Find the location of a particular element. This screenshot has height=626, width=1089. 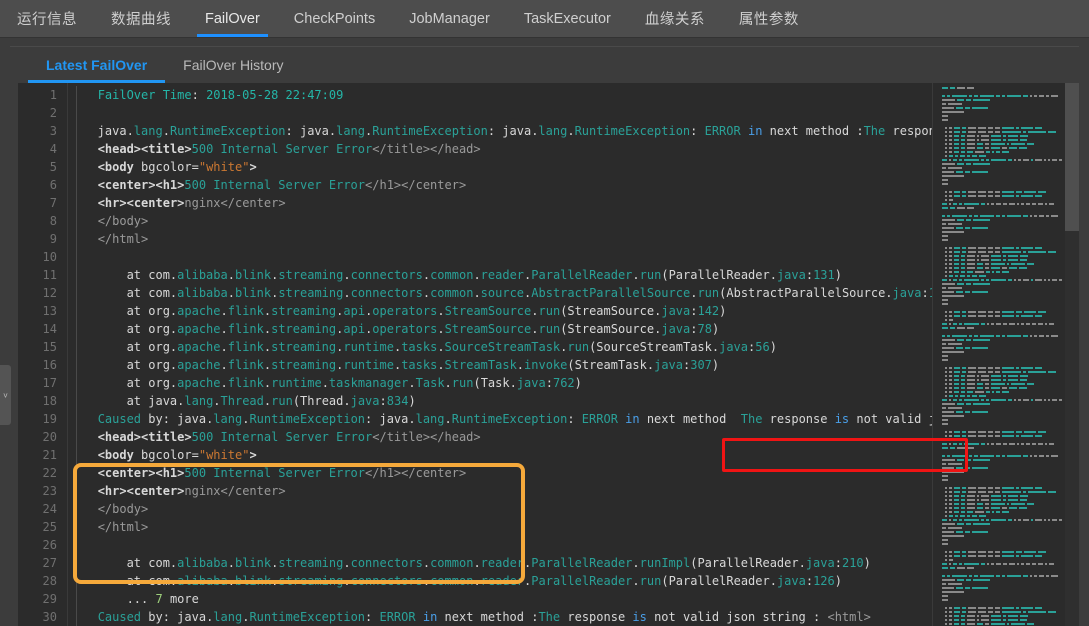

sidebar-collapse-handle-label: < is located at coordinates (5, 395).